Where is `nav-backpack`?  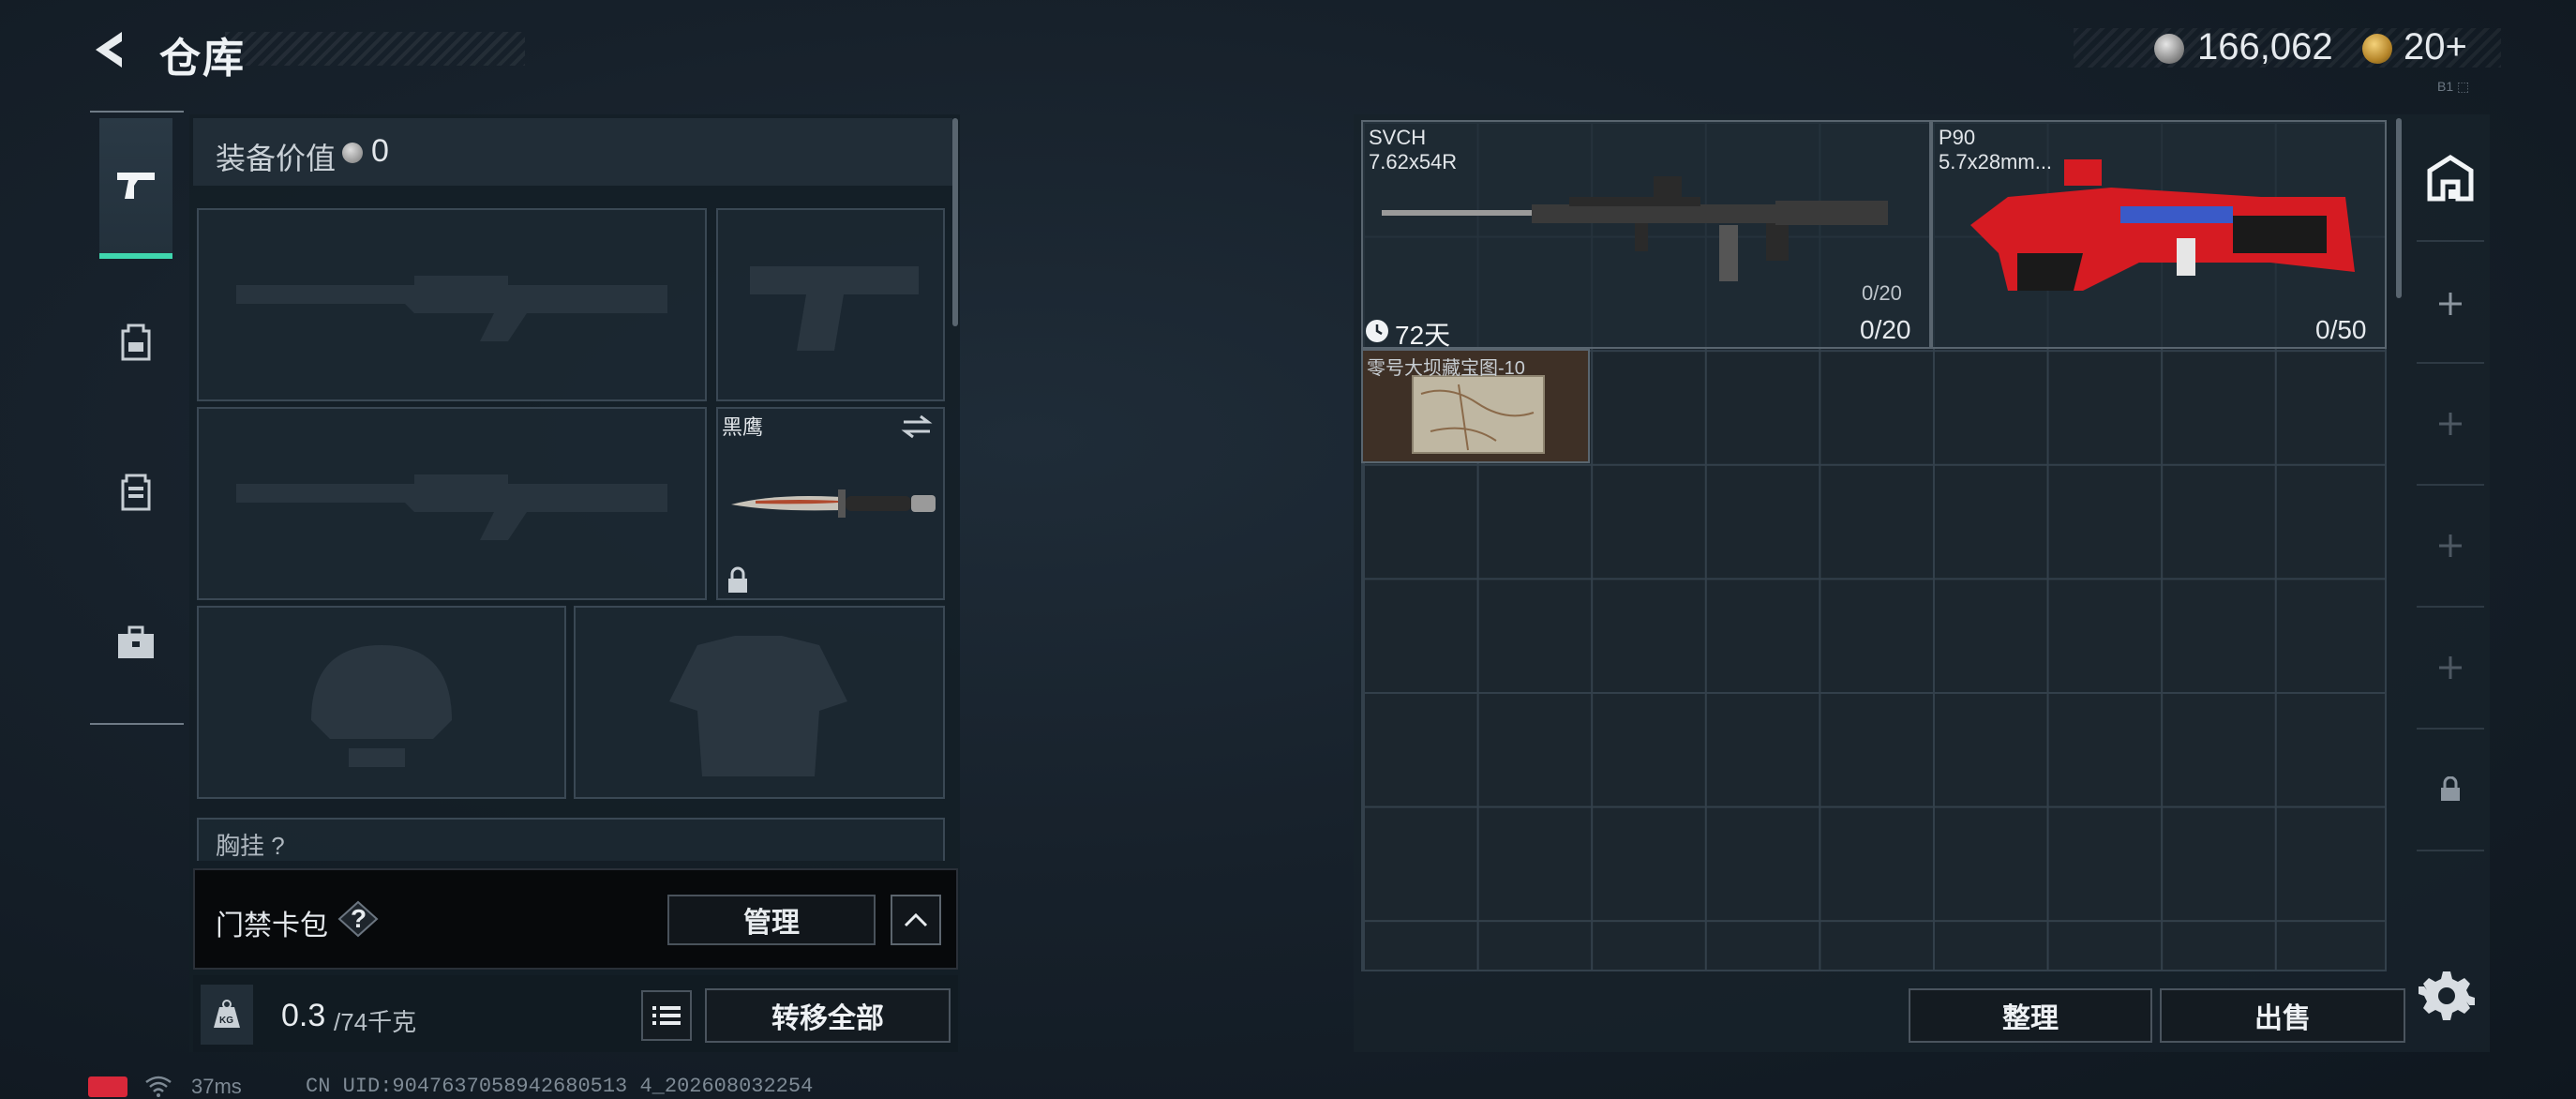
nav-backpack is located at coordinates (135, 342).